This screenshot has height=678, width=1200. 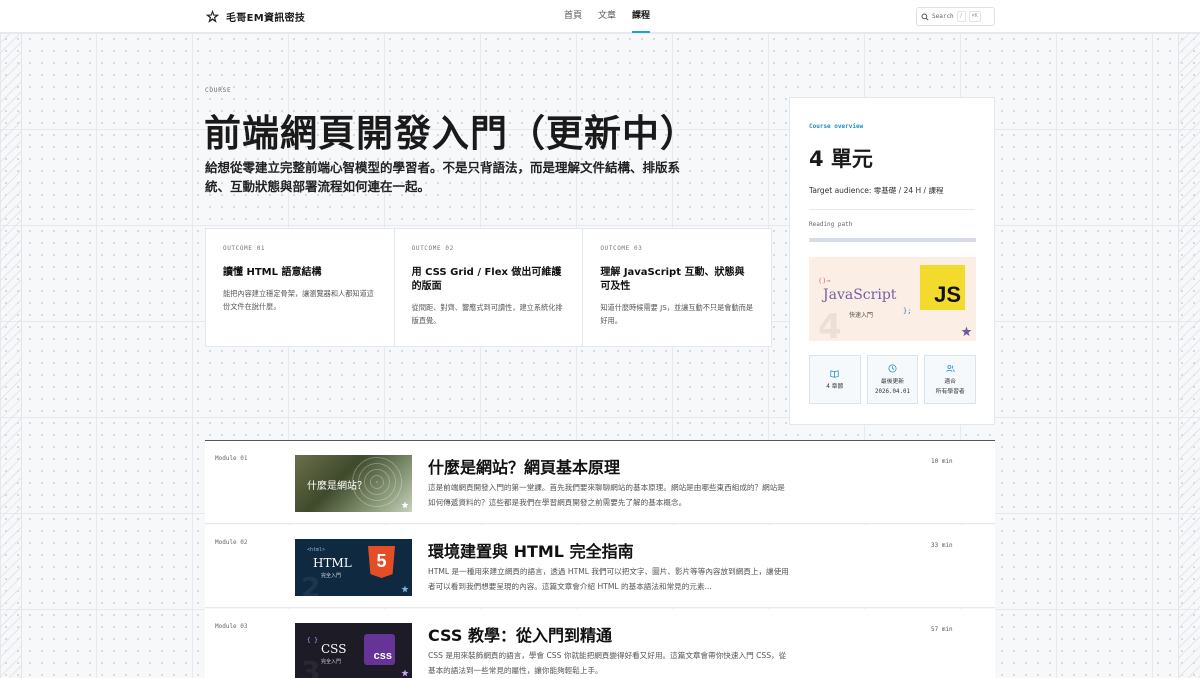 What do you see at coordinates (486, 279) in the screenshot?
I see `outcome-title: 用 CSS Grid / Flex 做出可維護的版面` at bounding box center [486, 279].